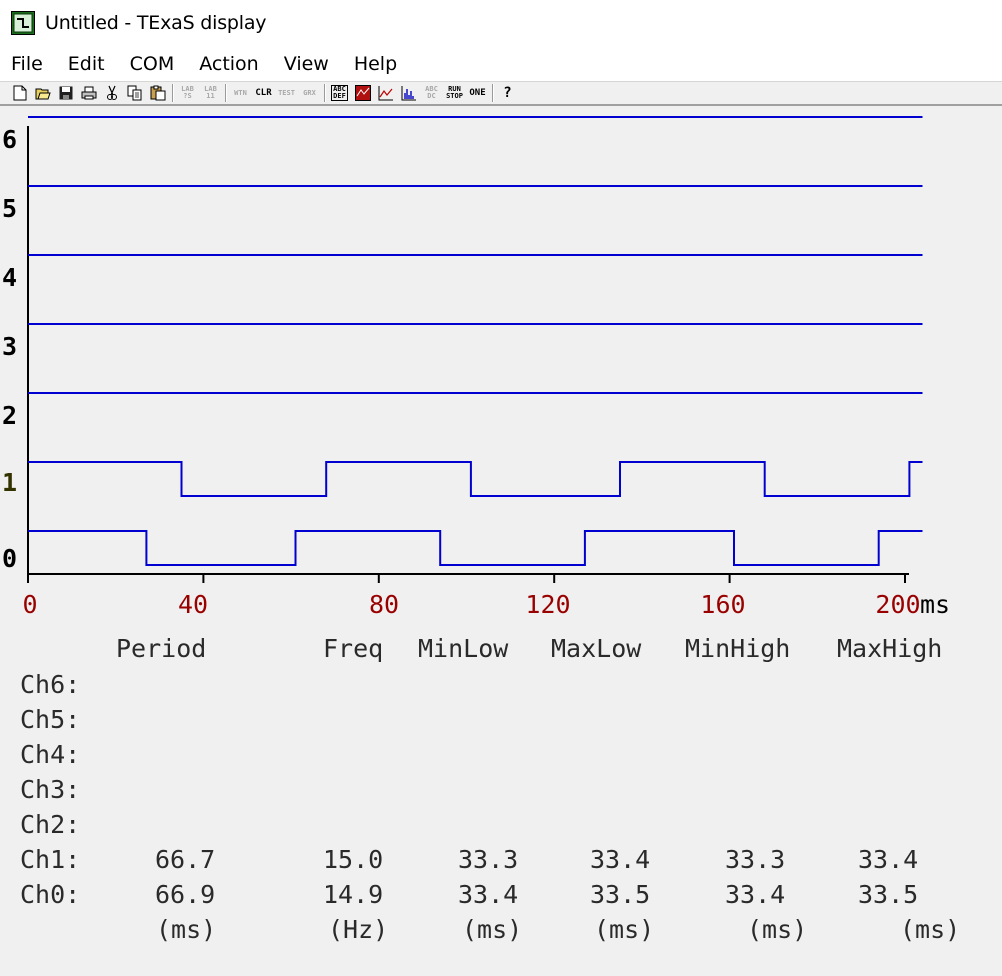  What do you see at coordinates (50, 859) in the screenshot?
I see `stats-row-label: Ch1:` at bounding box center [50, 859].